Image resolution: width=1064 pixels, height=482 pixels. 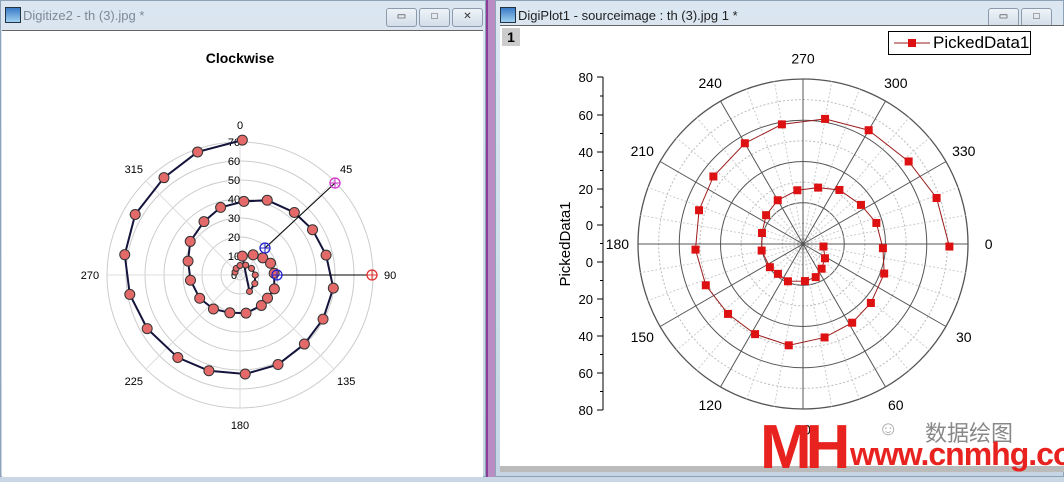 I want to click on layer-indicator: 1, so click(x=511, y=37).